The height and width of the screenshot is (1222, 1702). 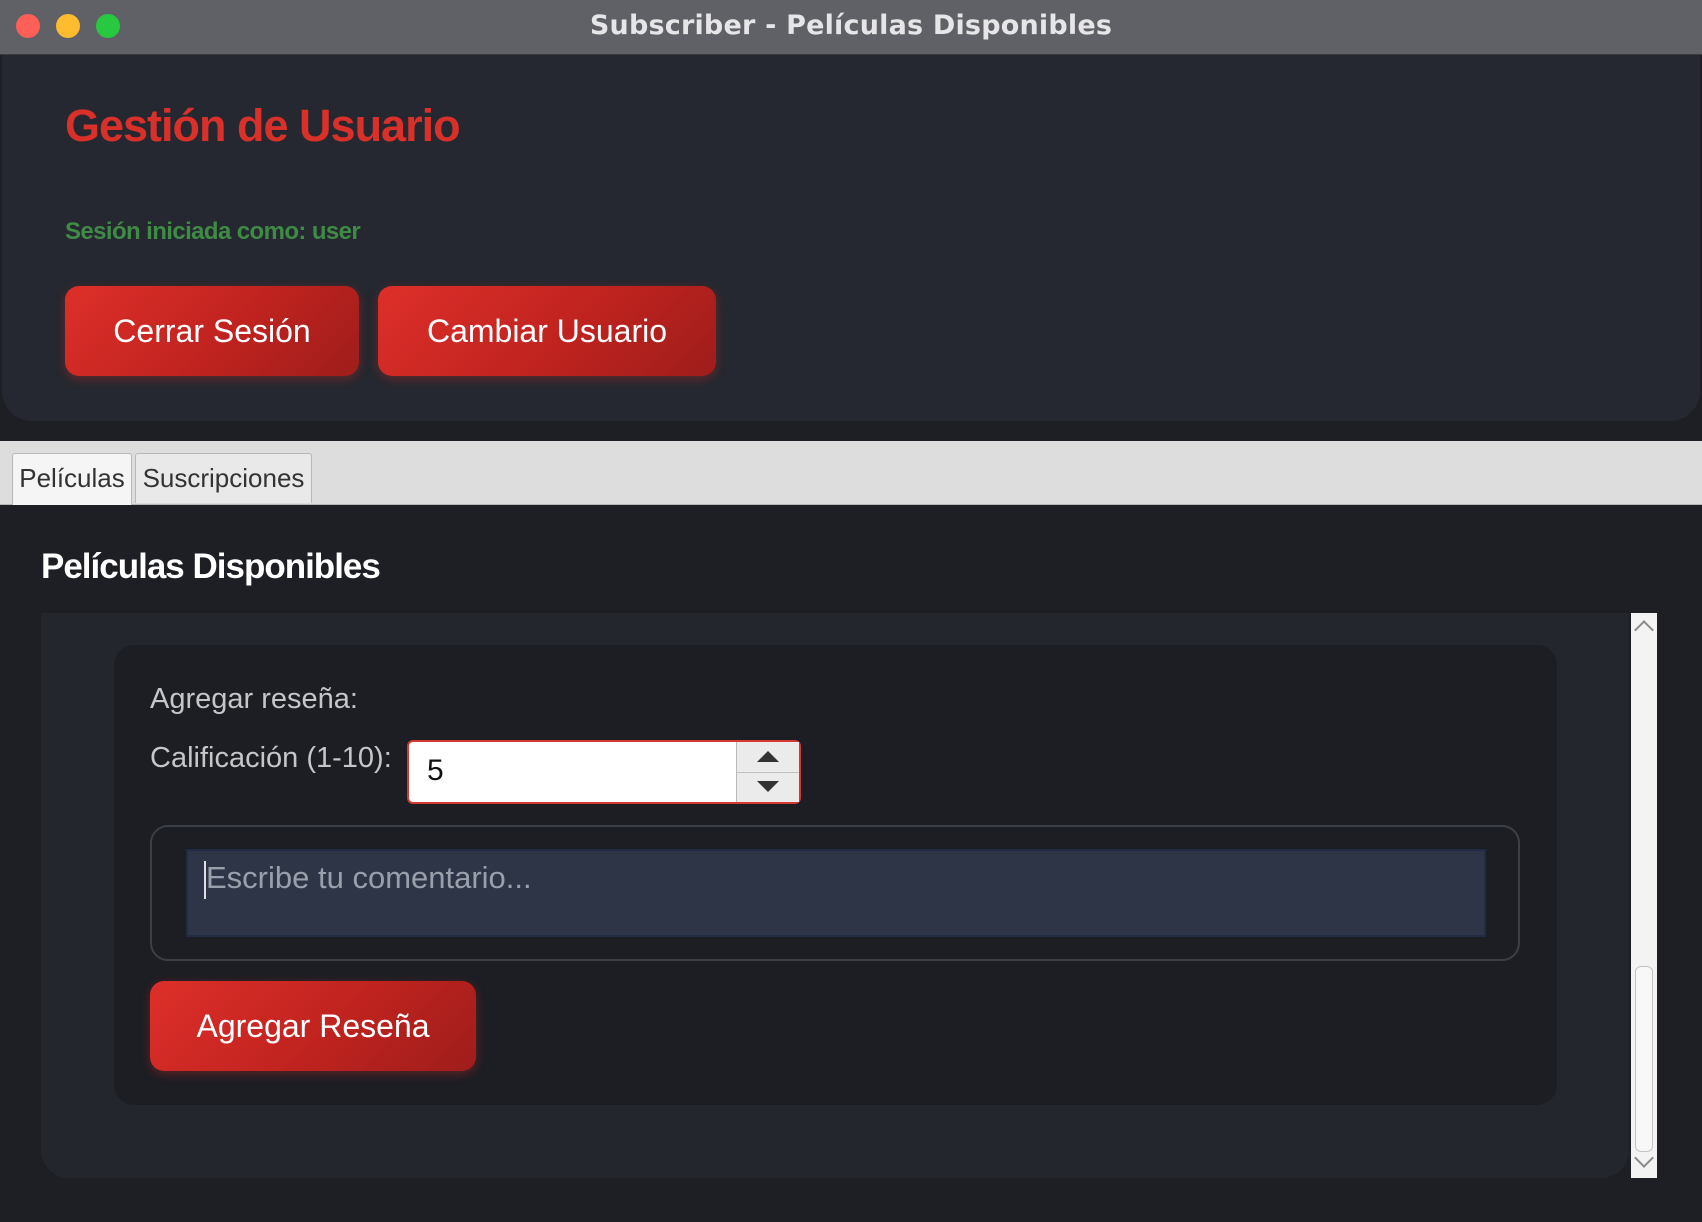 What do you see at coordinates (1644, 630) in the screenshot?
I see `chevron-up-icon` at bounding box center [1644, 630].